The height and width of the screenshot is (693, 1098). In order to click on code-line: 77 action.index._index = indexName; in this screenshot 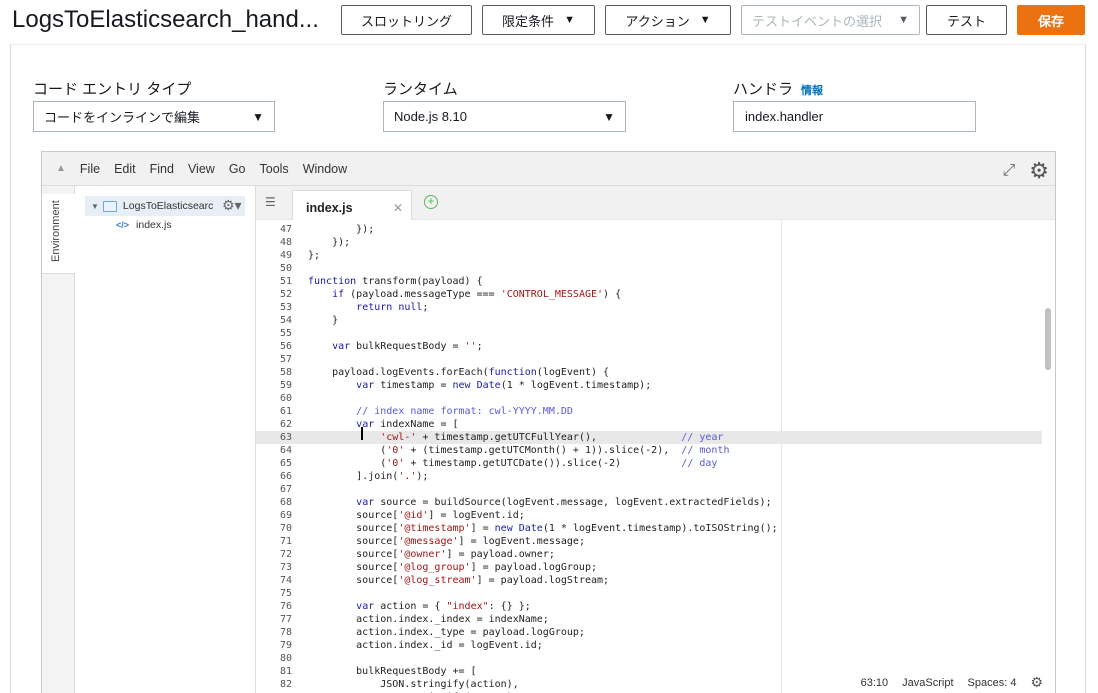, I will do `click(649, 619)`.